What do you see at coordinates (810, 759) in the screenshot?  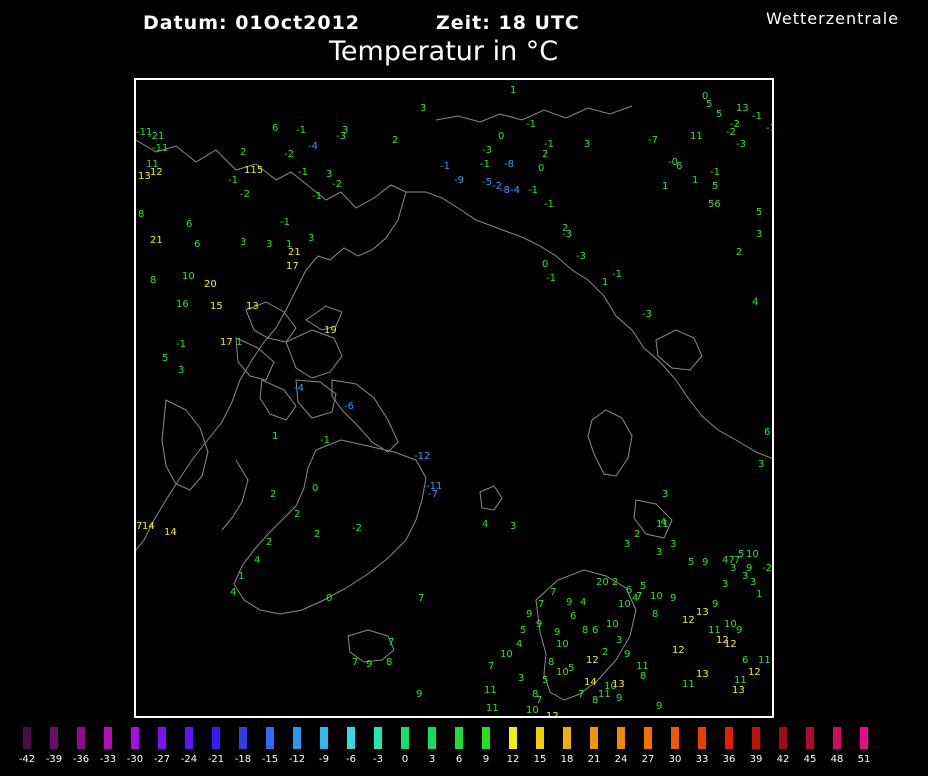 I see `legend-label: 45` at bounding box center [810, 759].